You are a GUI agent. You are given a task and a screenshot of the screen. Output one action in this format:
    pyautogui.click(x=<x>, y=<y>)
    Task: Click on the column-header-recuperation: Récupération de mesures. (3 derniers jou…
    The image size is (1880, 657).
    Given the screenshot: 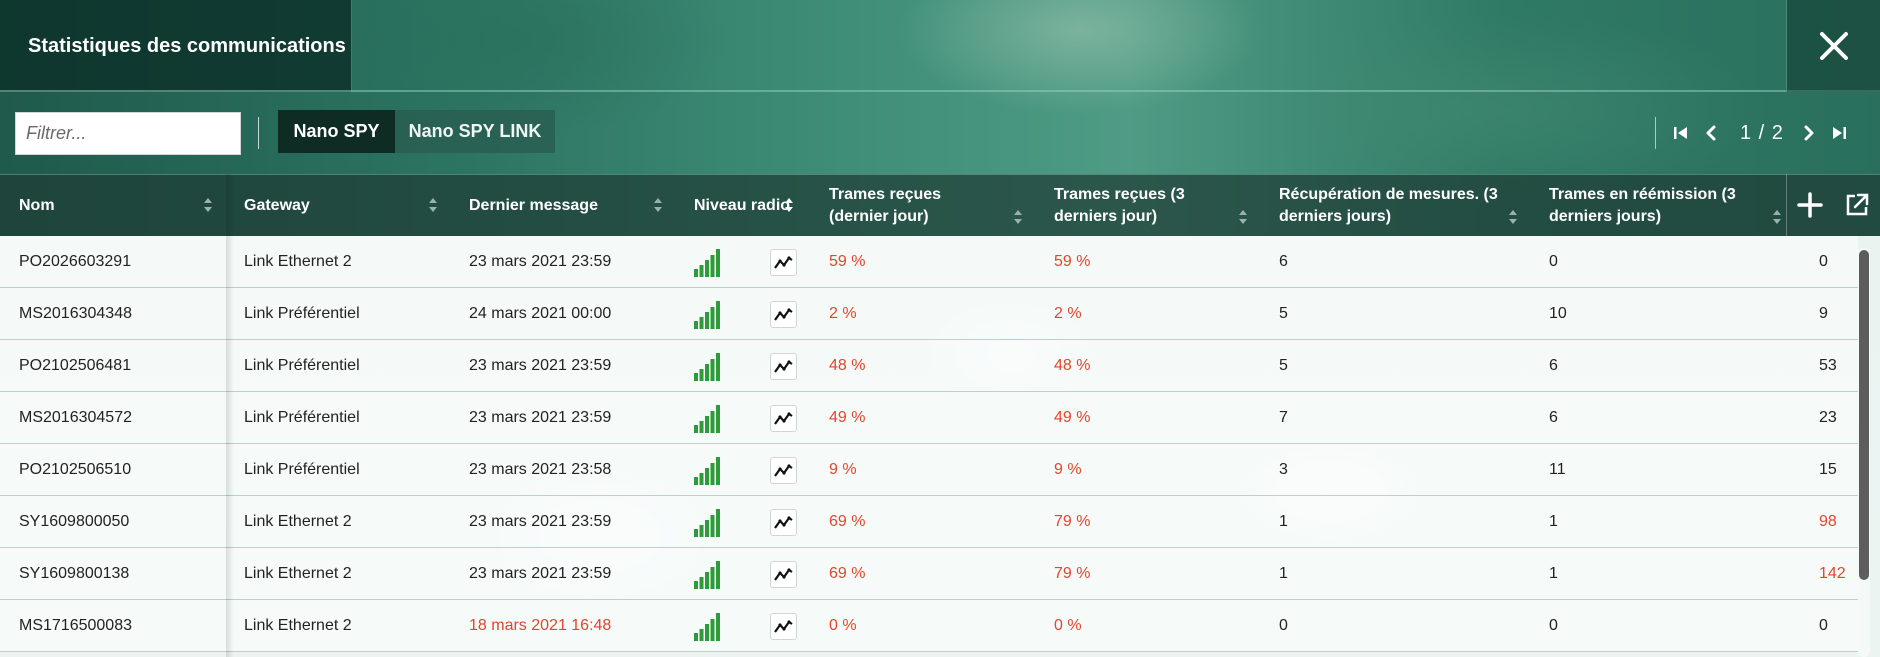 What is the action you would take?
    pyautogui.click(x=1395, y=206)
    